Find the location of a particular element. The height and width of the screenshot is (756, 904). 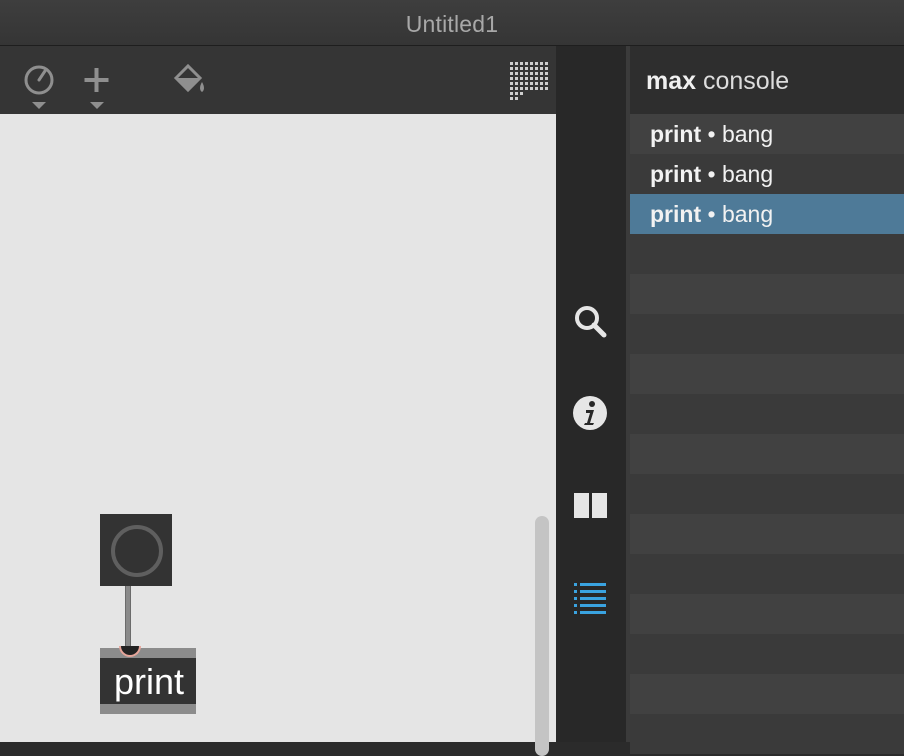

patch-cord is located at coordinates (128, 617).